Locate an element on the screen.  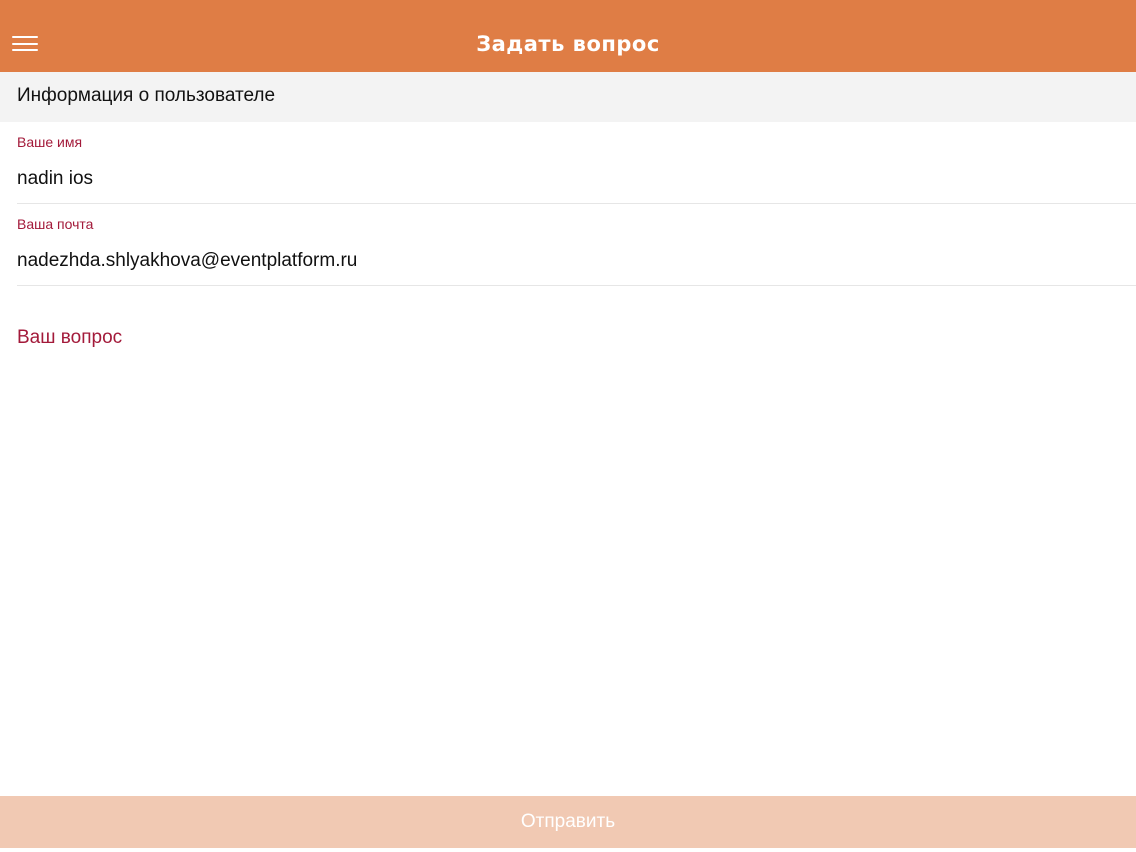
top-bar: Задать вопрос is located at coordinates (568, 36).